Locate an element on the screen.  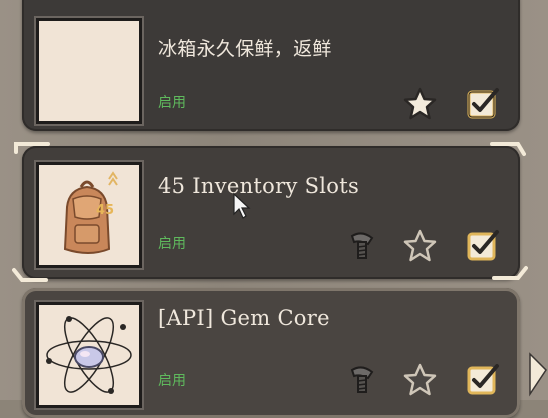
mod-title: [API] Gem Core is located at coordinates (244, 318).